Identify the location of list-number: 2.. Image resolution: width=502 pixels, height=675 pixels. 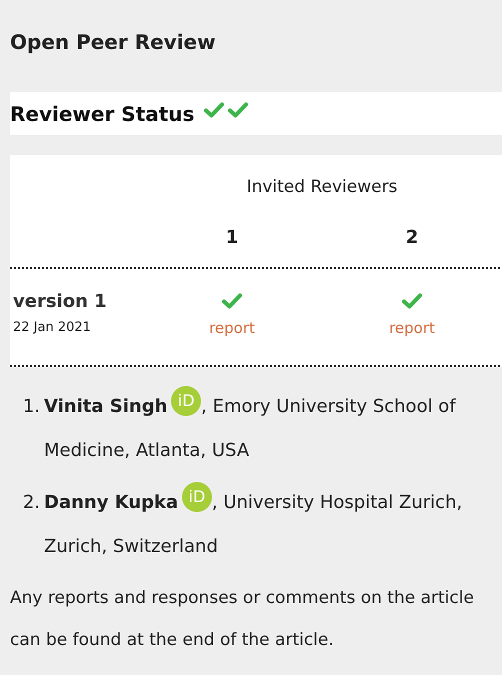
(31, 503).